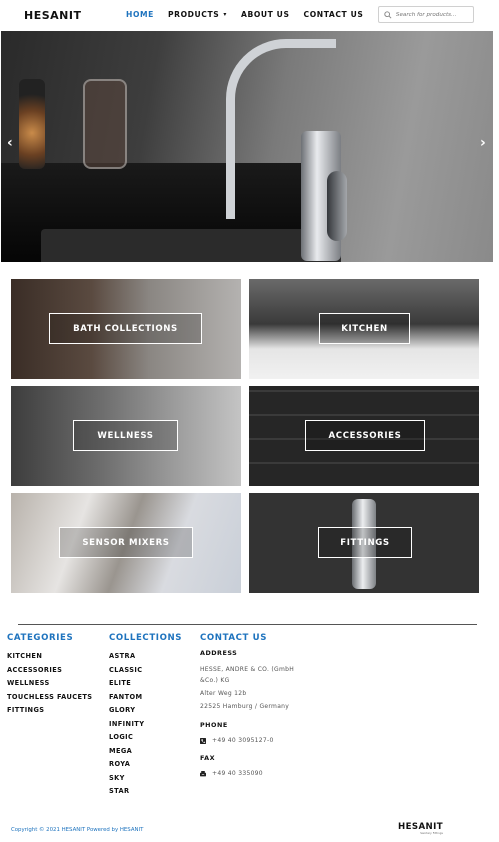  I want to click on tile-fittings: FITTINGS, so click(364, 543).